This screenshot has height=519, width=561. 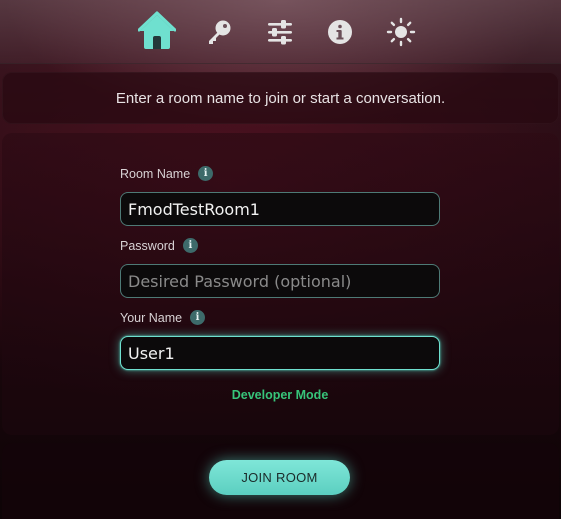 I want to click on home-icon, so click(x=157, y=30).